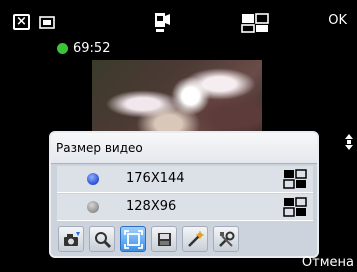  What do you see at coordinates (21, 22) in the screenshot?
I see `close-icon: ×` at bounding box center [21, 22].